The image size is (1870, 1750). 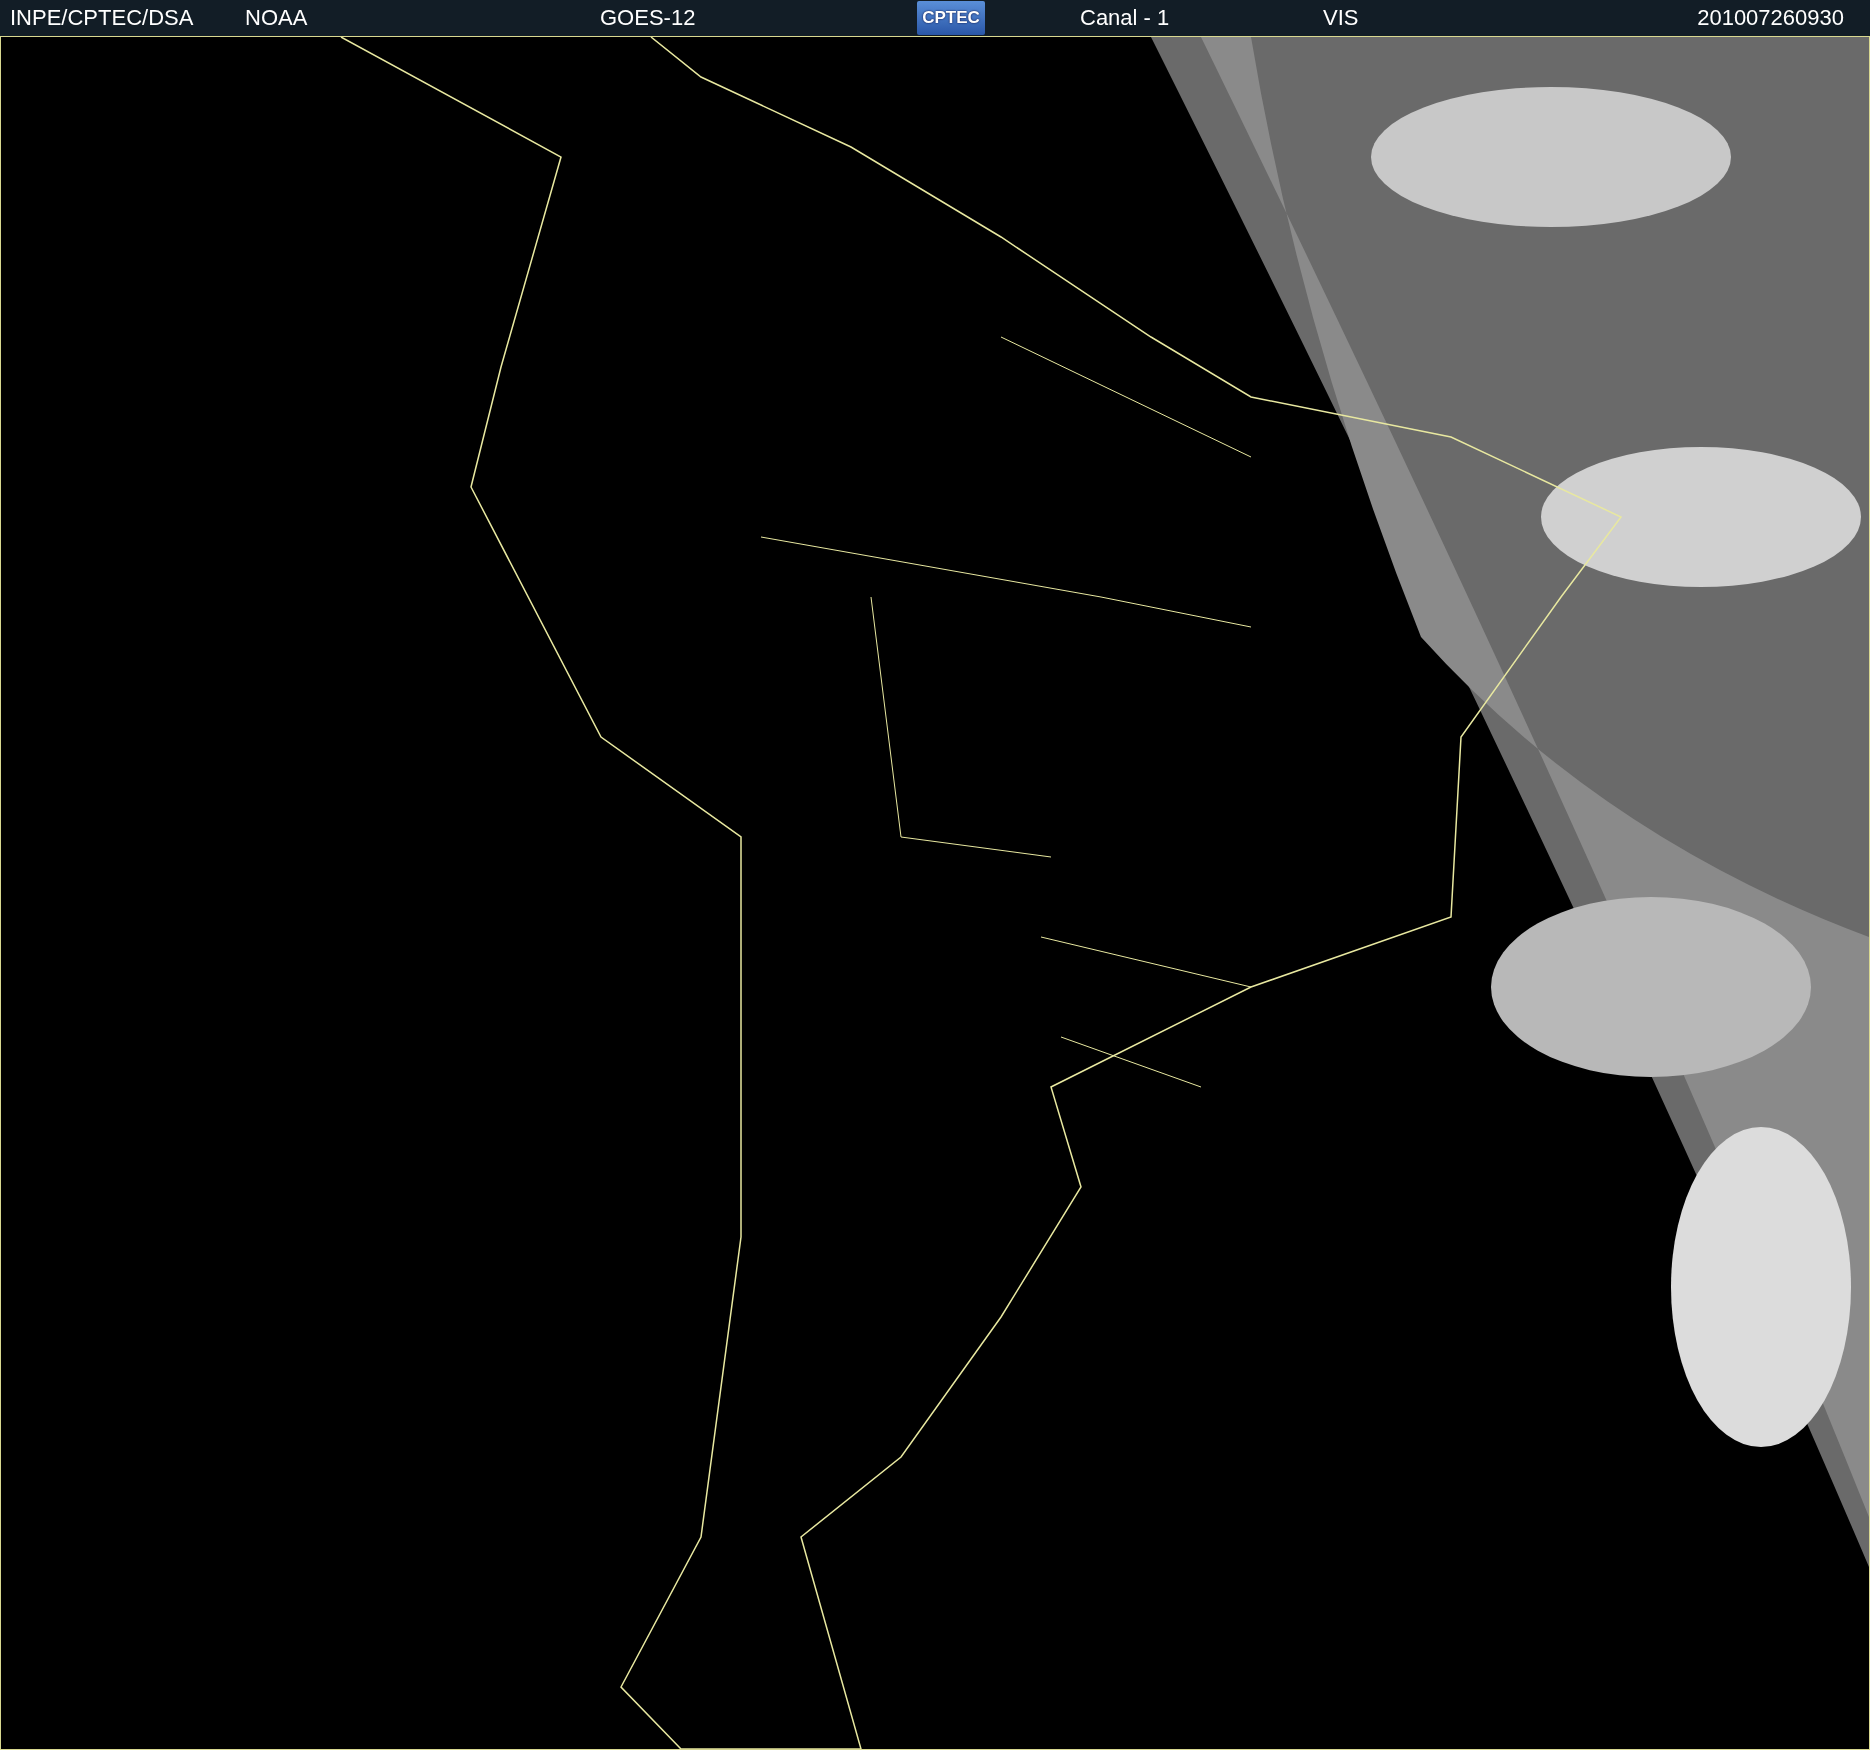 What do you see at coordinates (102, 18) in the screenshot?
I see `source-label: INPE/CPTEC/DSA` at bounding box center [102, 18].